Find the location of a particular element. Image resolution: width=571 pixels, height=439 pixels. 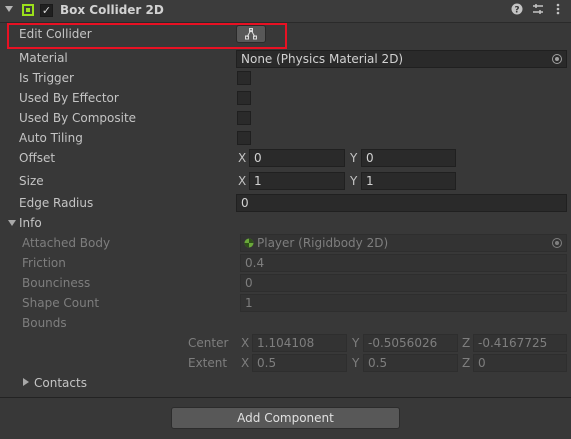

info-foldout-label: Info is located at coordinates (30, 223).